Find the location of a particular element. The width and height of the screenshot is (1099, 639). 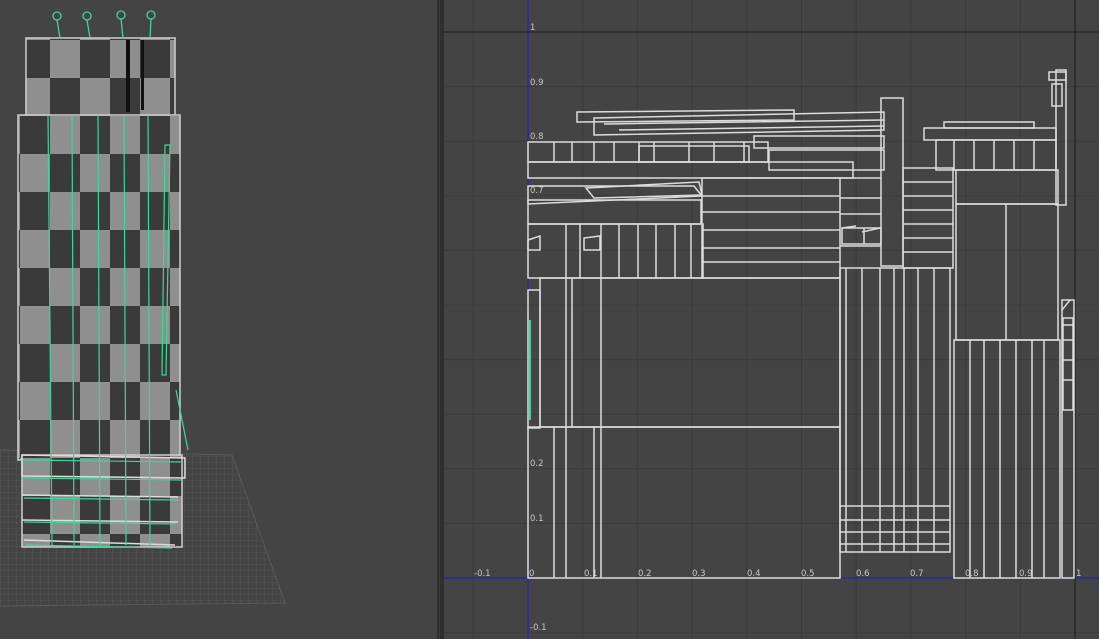

tick-x-06: 0.6 is located at coordinates (863, 574).